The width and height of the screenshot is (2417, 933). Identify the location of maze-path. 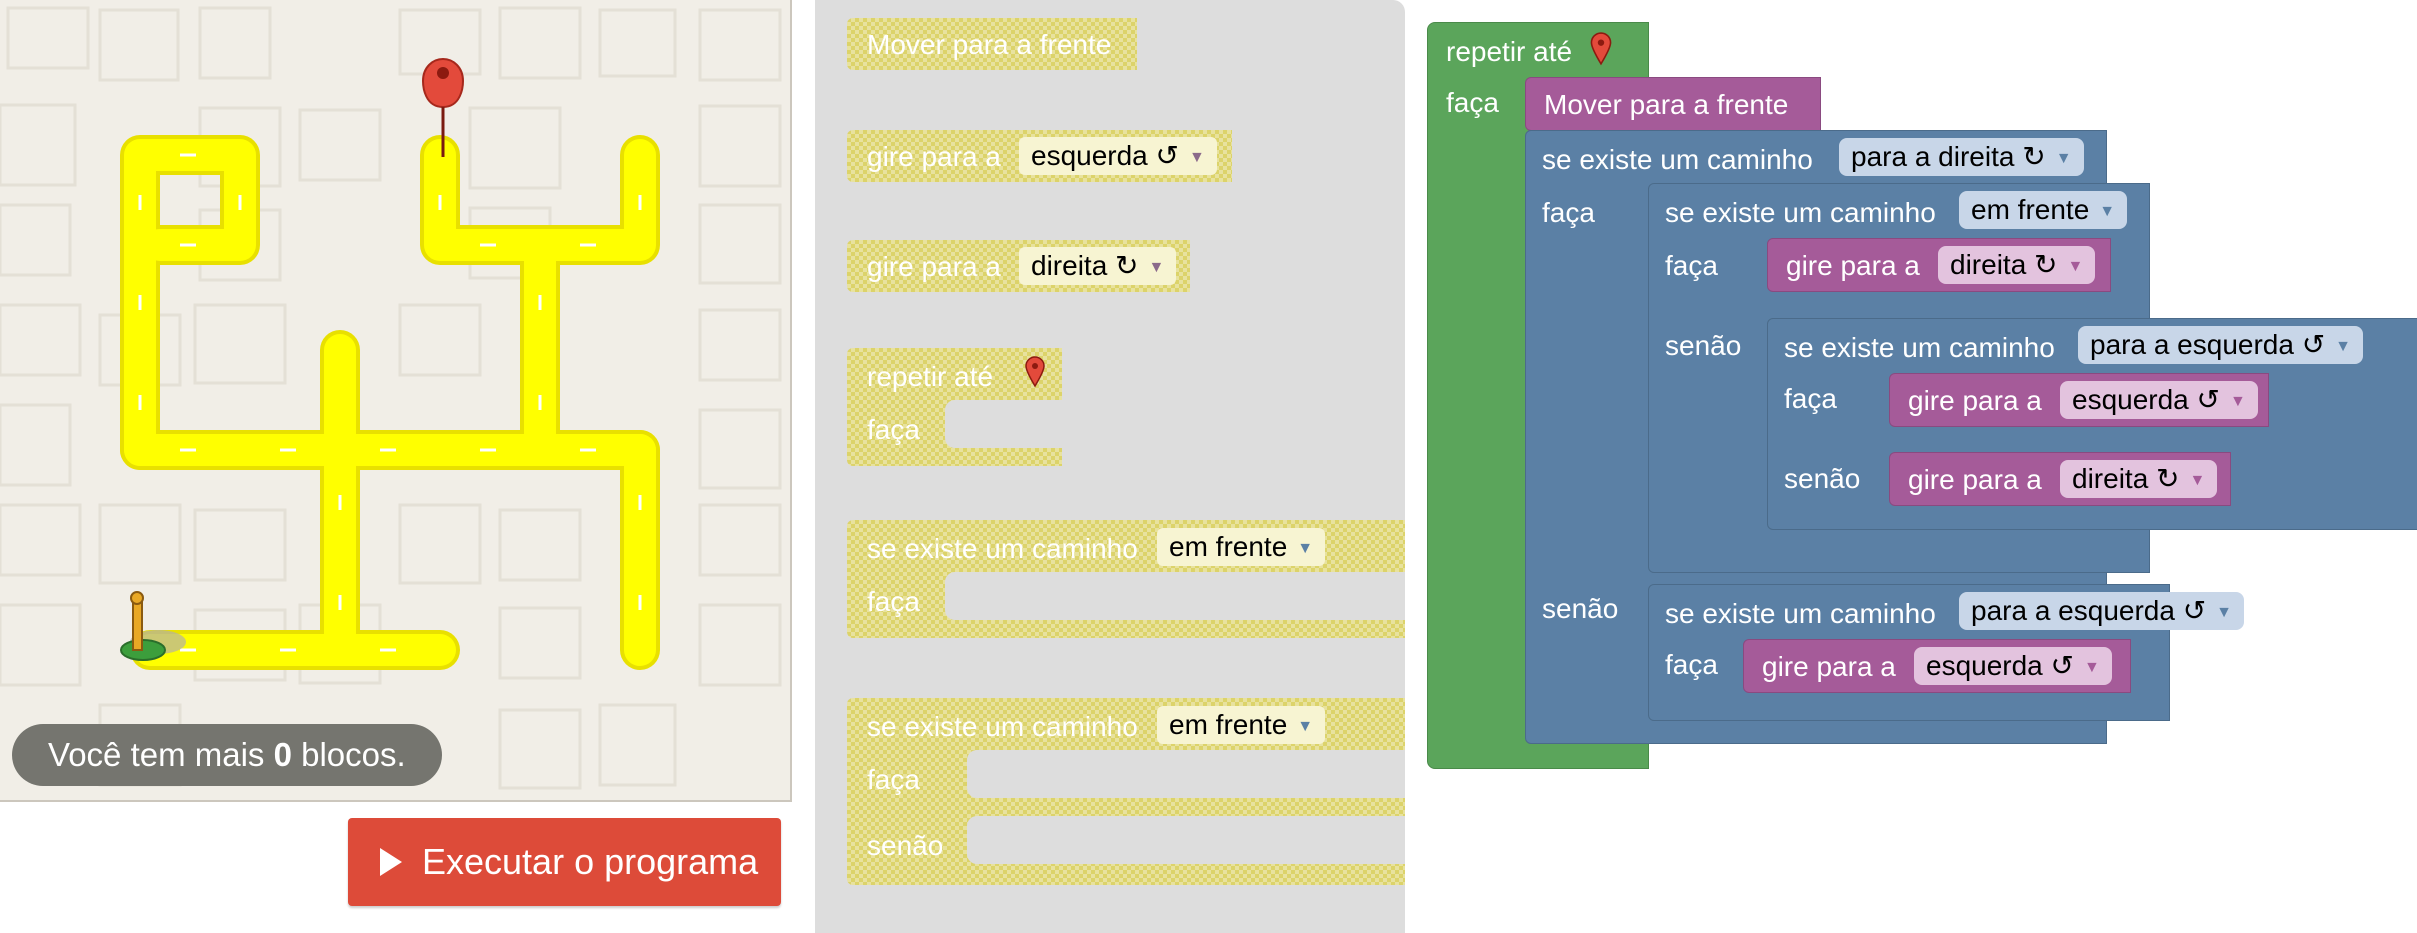
(390, 402).